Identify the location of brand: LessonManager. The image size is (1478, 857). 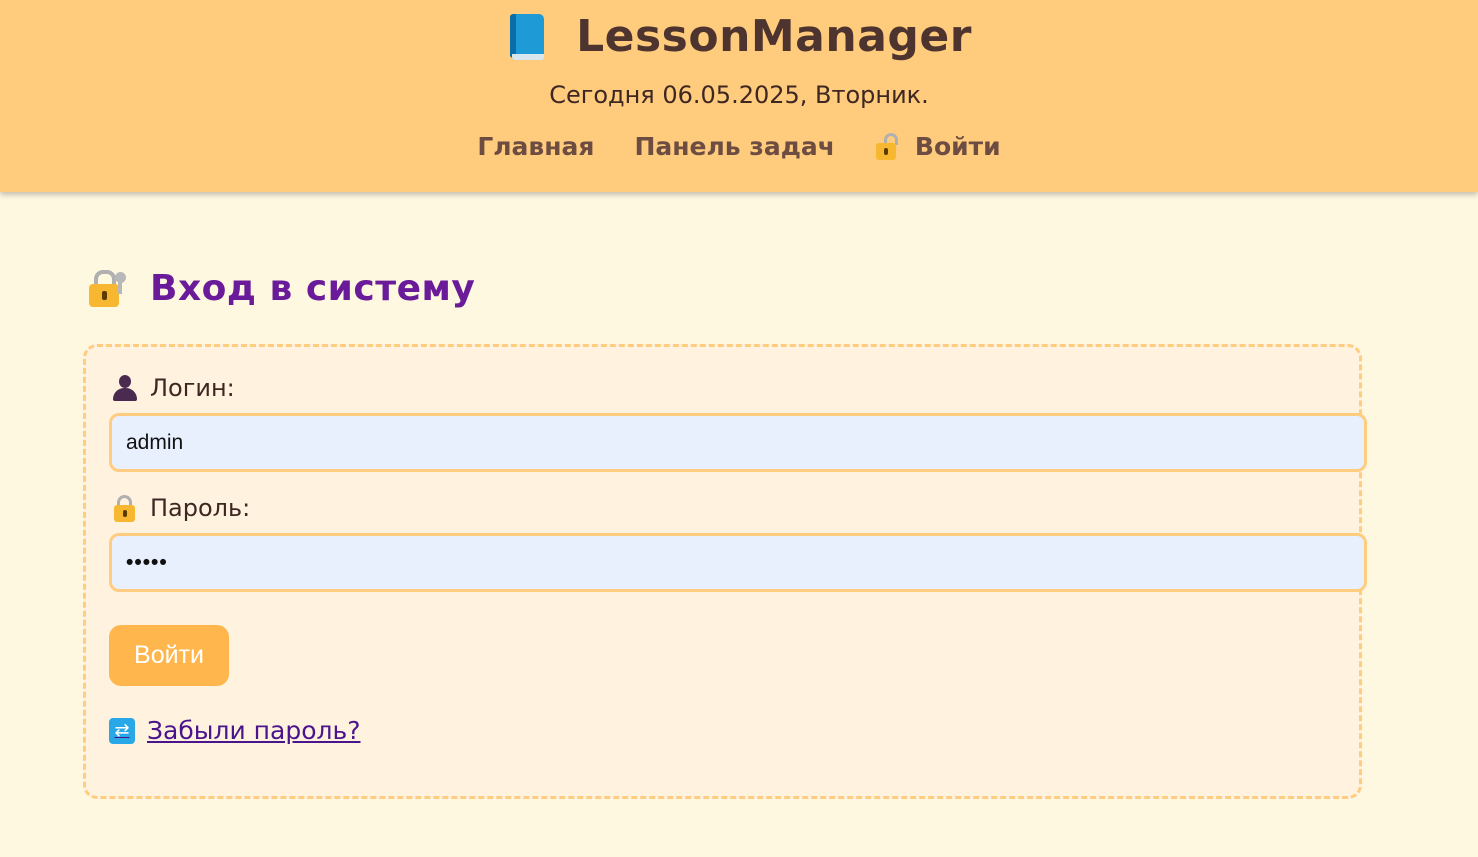
(739, 37).